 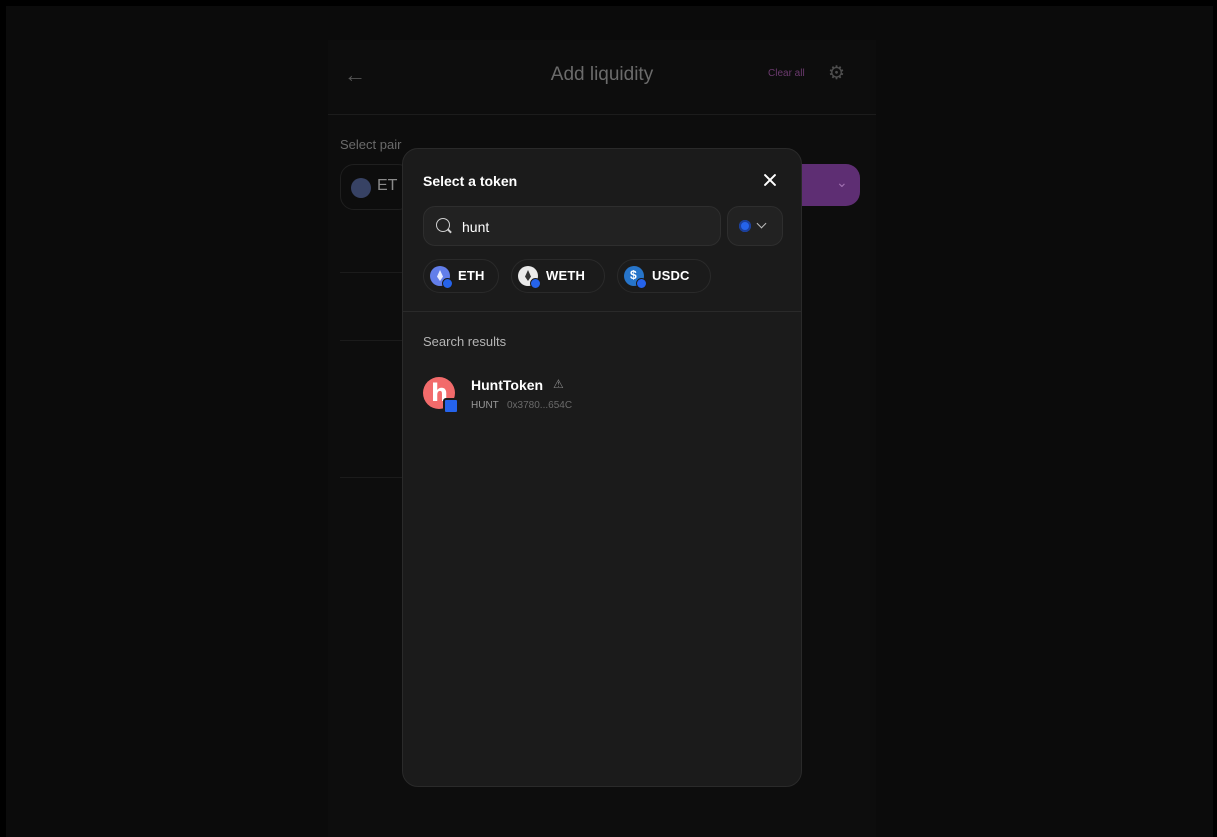 I want to click on token-symbol: HUNT, so click(x=485, y=405).